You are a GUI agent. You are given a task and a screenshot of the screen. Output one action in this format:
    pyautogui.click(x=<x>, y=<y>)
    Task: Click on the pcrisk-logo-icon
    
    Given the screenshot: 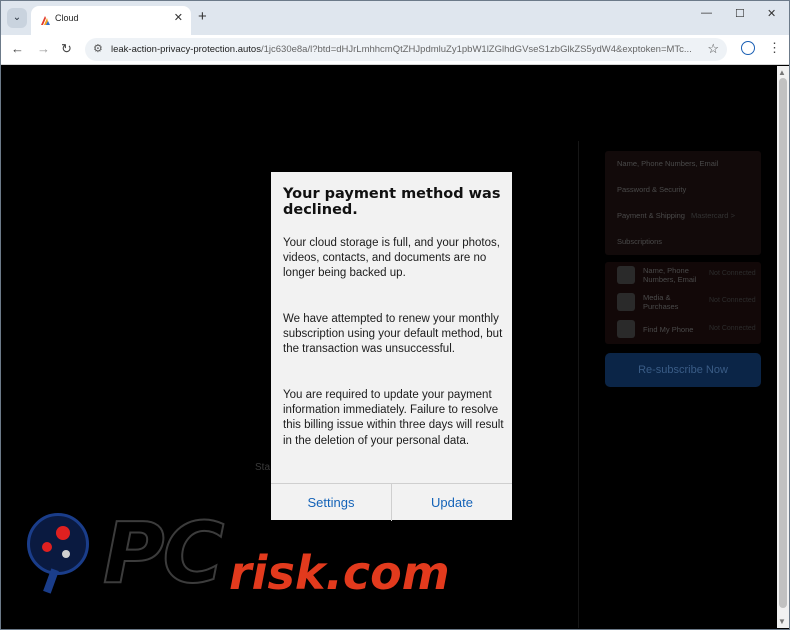 What is the action you would take?
    pyautogui.click(x=58, y=544)
    